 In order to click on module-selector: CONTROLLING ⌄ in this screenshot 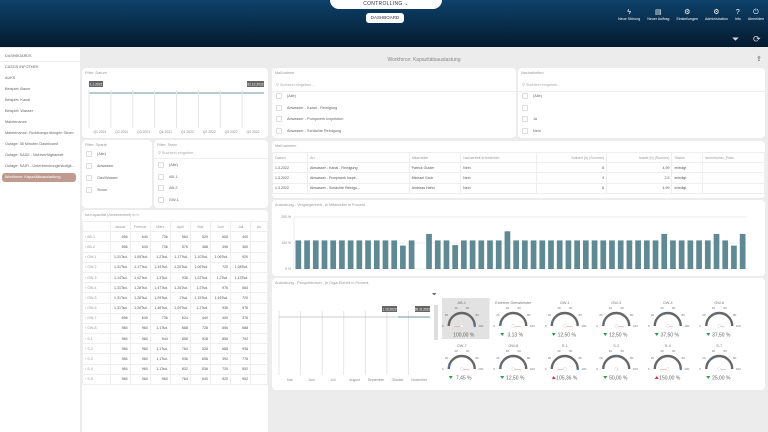, I will do `click(386, 4)`.